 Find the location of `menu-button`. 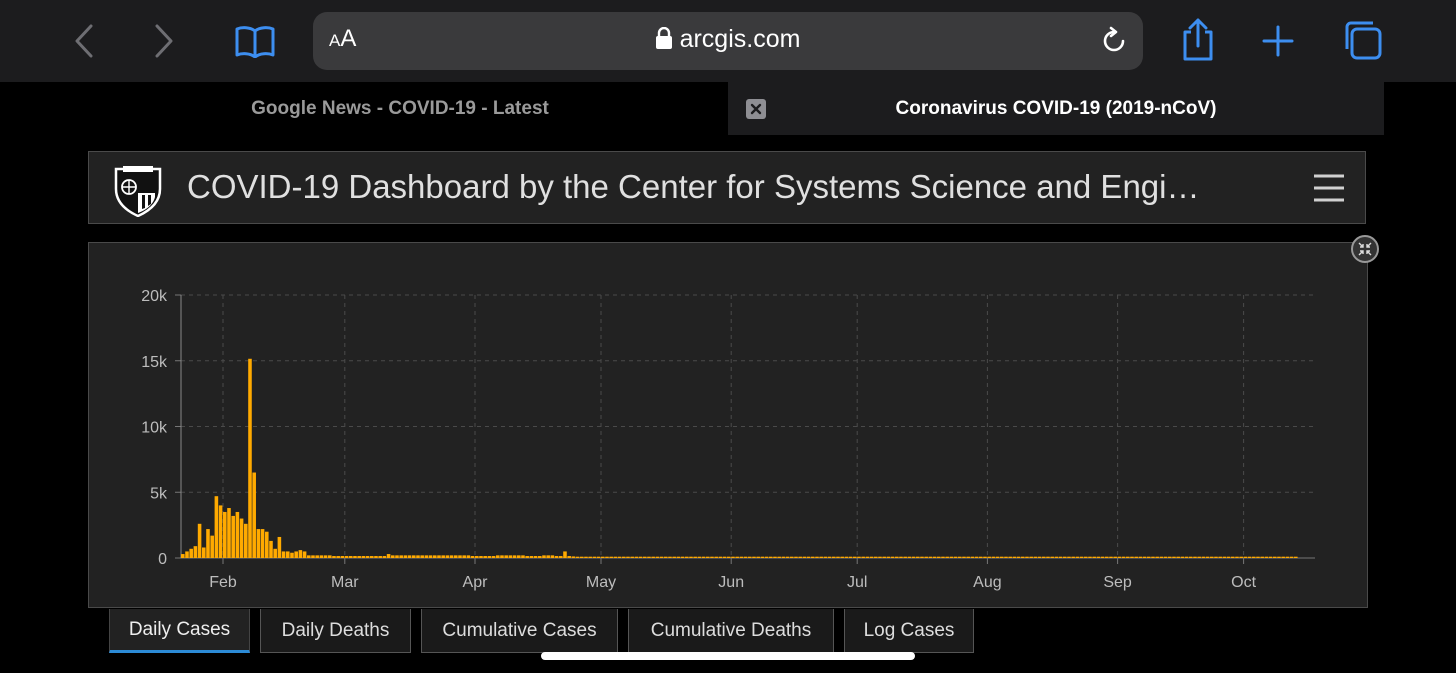

menu-button is located at coordinates (1329, 188).